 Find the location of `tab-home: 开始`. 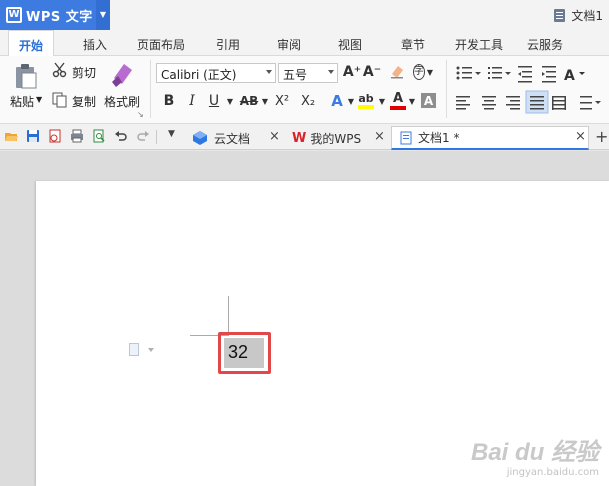

tab-home: 开始 is located at coordinates (31, 43).